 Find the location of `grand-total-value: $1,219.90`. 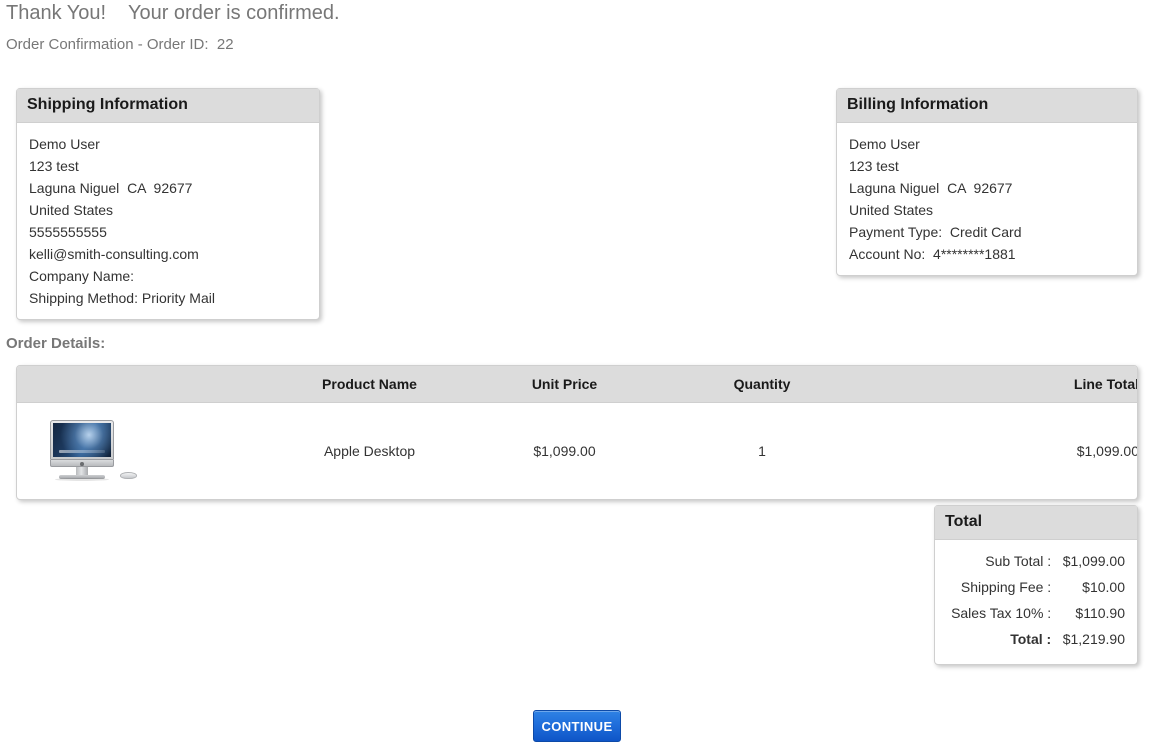

grand-total-value: $1,219.90 is located at coordinates (1093, 639).